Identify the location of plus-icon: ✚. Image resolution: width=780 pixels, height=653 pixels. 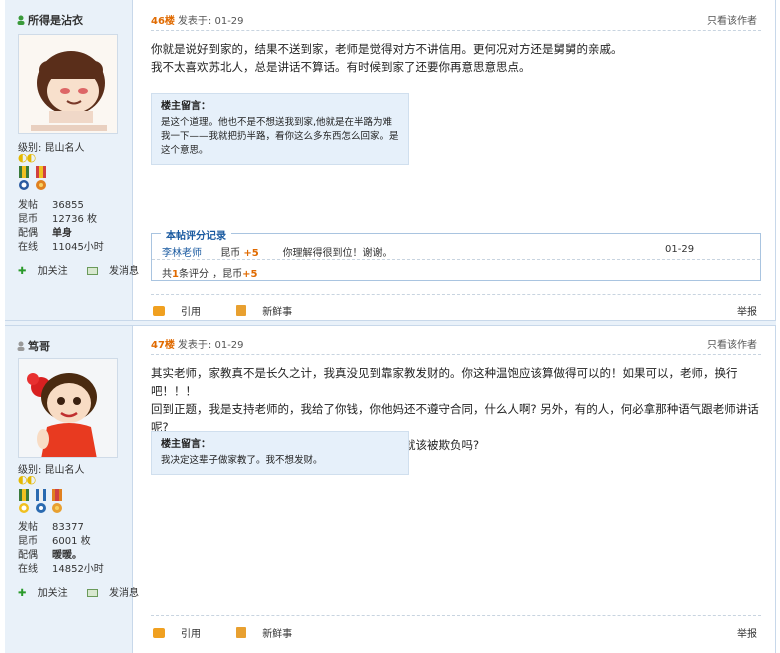
(22, 271).